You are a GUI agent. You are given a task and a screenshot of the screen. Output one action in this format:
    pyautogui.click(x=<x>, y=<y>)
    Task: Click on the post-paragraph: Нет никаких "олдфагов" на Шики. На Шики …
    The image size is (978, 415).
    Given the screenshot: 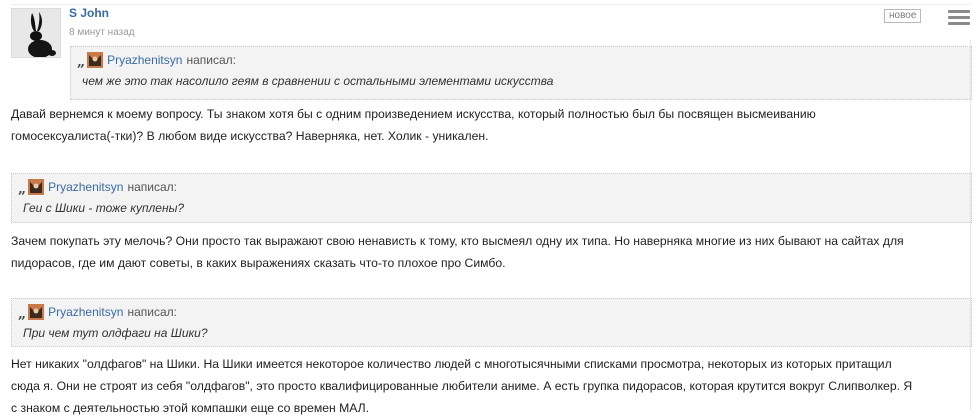 What is the action you would take?
    pyautogui.click(x=488, y=384)
    